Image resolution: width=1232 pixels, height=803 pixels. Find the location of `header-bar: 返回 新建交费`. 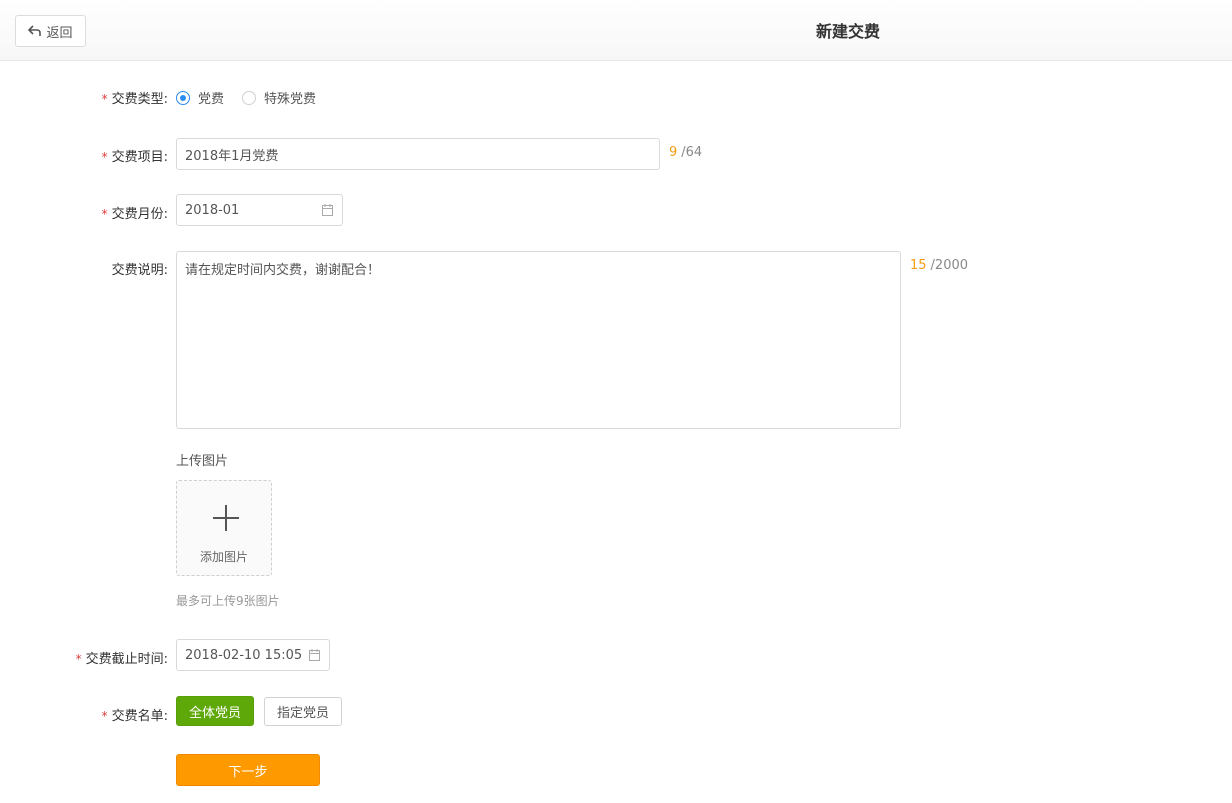

header-bar: 返回 新建交费 is located at coordinates (616, 30).